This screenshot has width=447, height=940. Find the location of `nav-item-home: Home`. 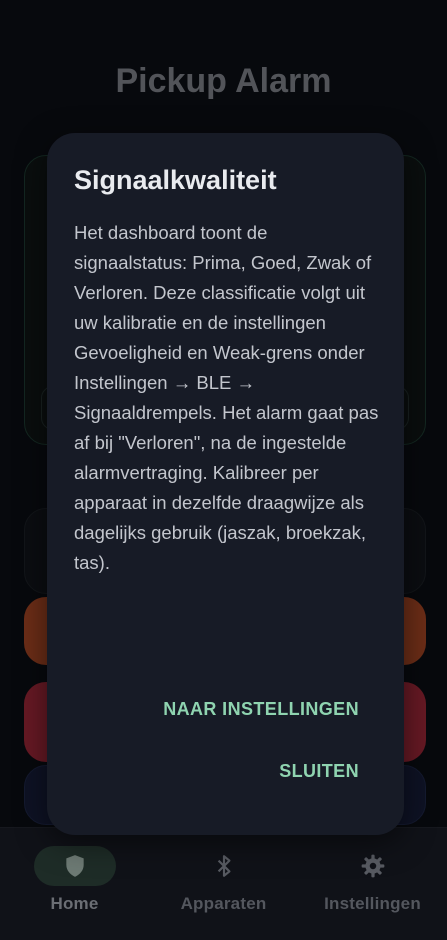

nav-item-home: Home is located at coordinates (74, 884).